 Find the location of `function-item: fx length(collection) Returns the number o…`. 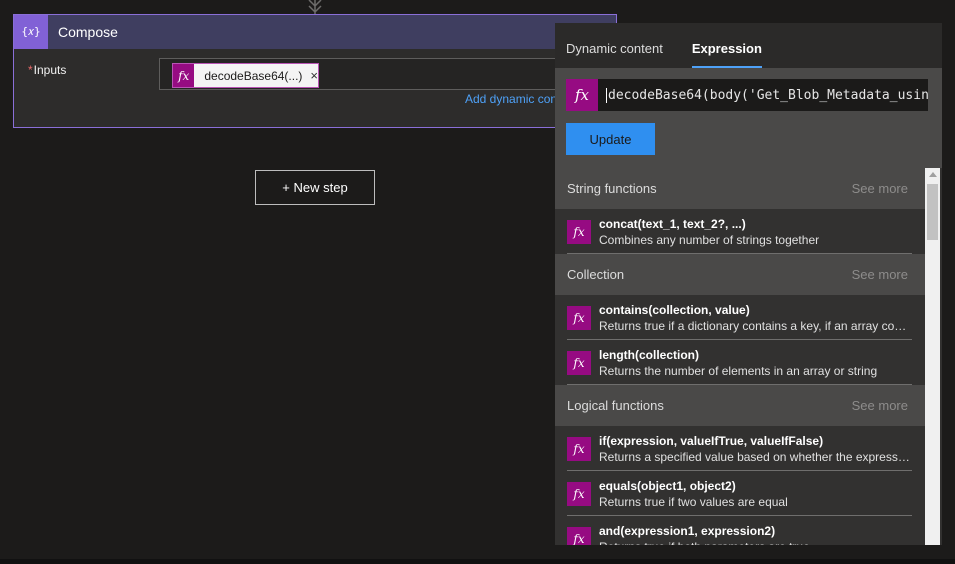

function-item: fx length(collection) Returns the number o… is located at coordinates (740, 362).